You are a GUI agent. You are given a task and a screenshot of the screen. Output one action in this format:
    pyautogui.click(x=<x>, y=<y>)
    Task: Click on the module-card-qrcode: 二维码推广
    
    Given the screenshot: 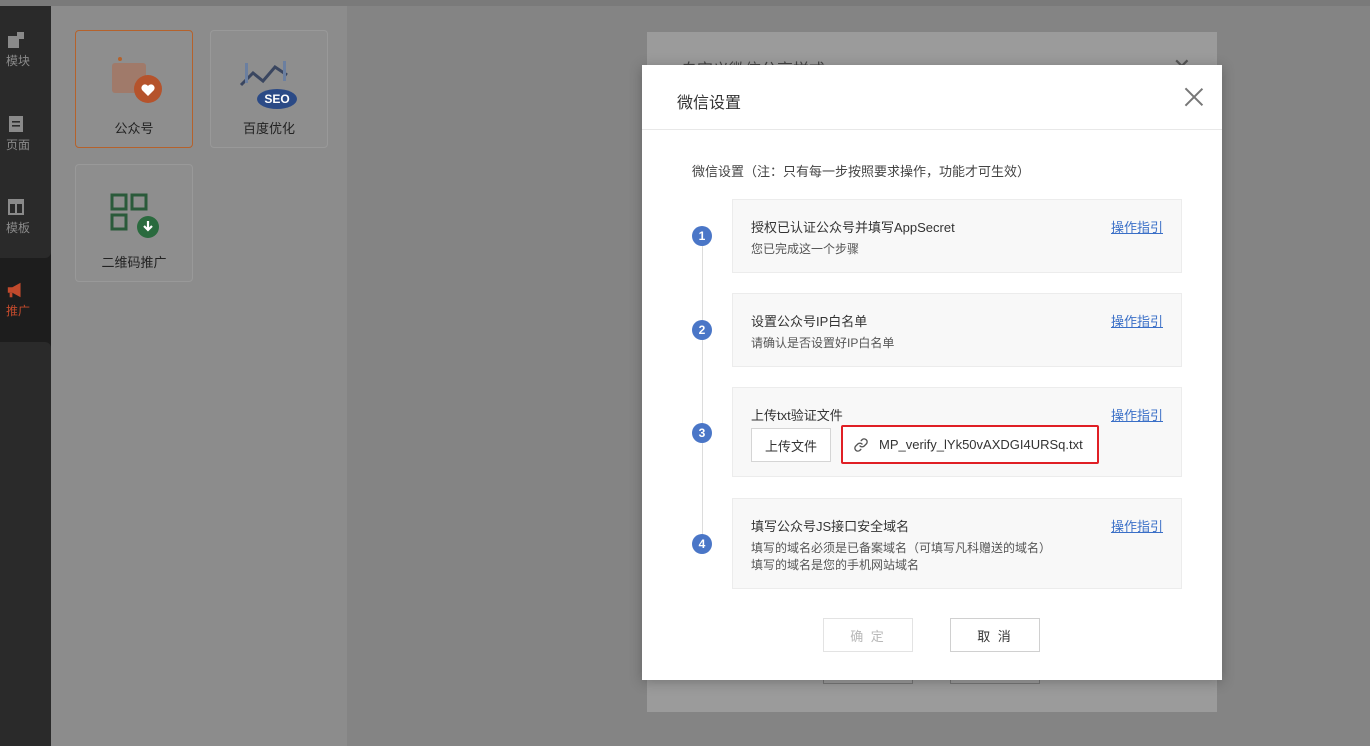 What is the action you would take?
    pyautogui.click(x=134, y=223)
    